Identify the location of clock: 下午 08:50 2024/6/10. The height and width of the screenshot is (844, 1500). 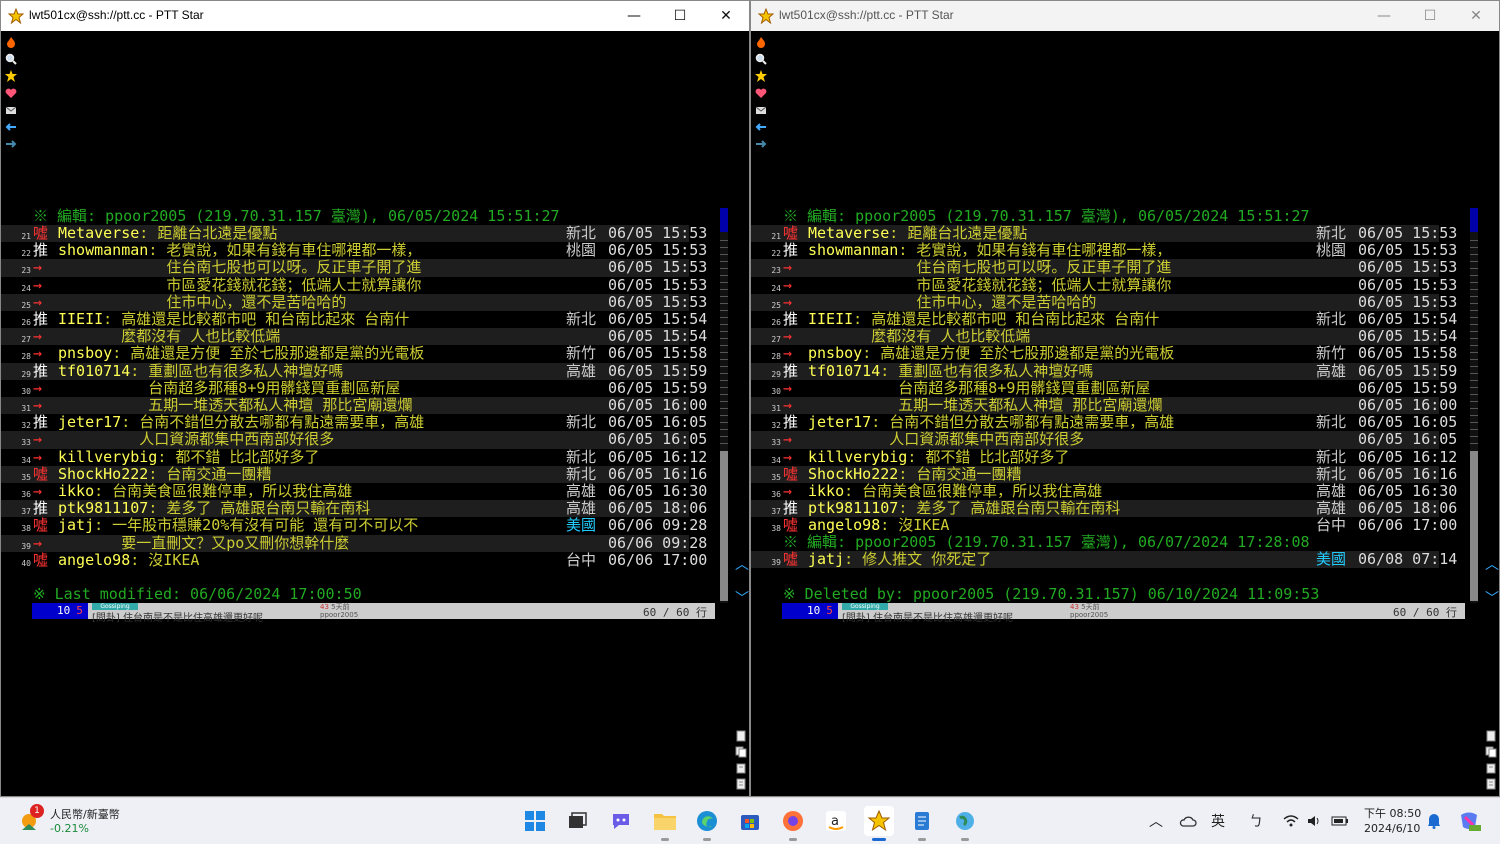
(1392, 821).